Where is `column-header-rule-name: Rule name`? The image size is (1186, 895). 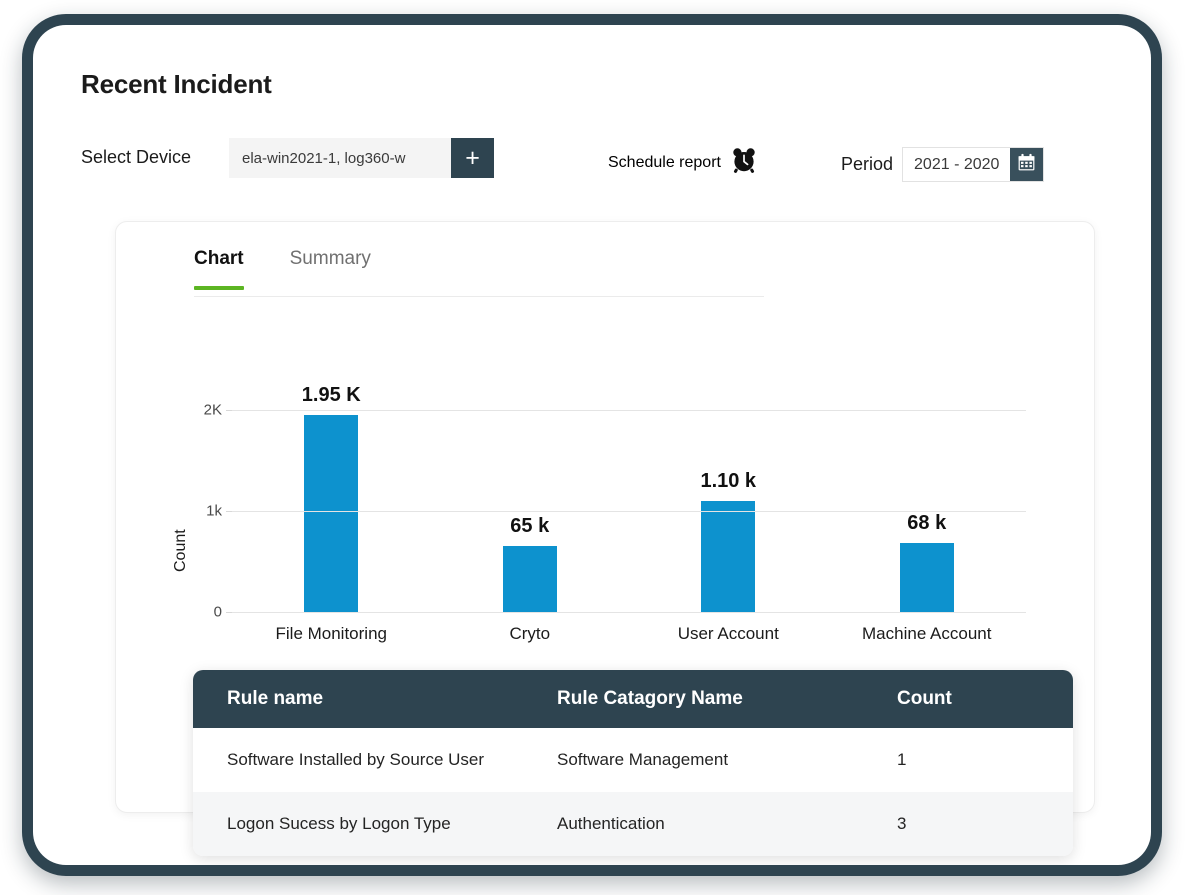 column-header-rule-name: Rule name is located at coordinates (275, 698).